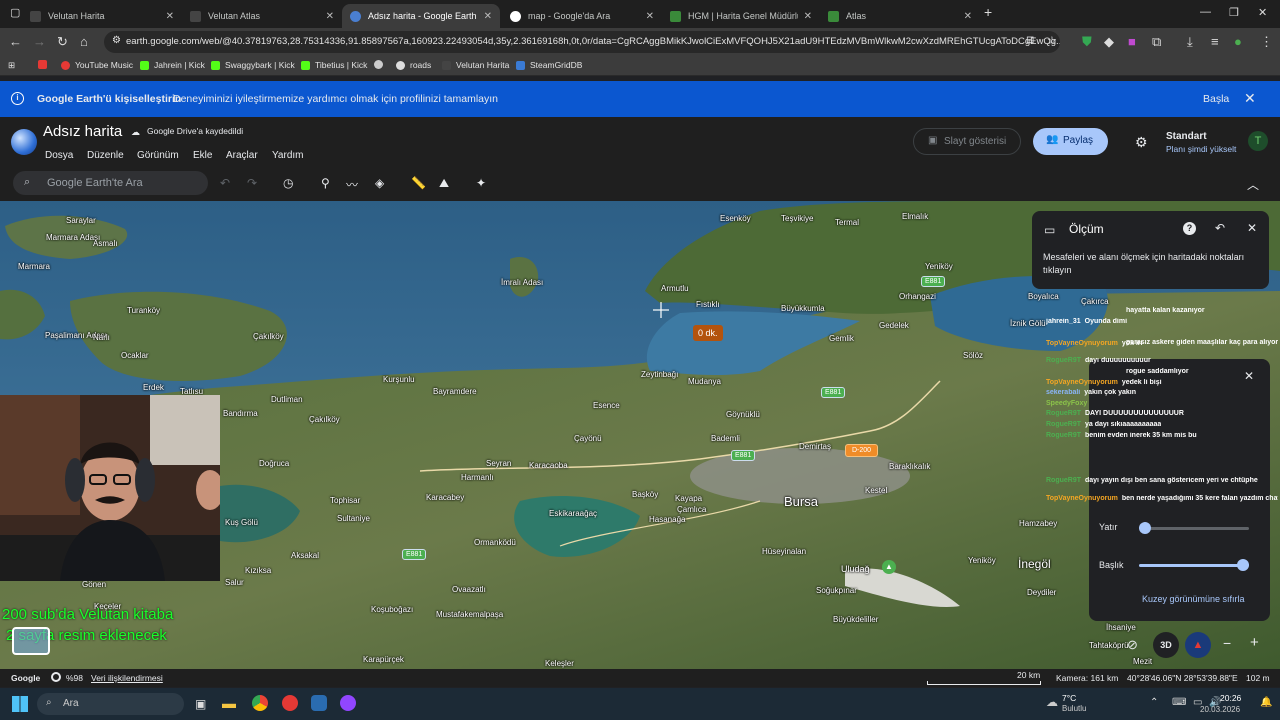 The width and height of the screenshot is (1280, 720). What do you see at coordinates (352, 184) in the screenshot?
I see `add-path-icon: 〰` at bounding box center [352, 184].